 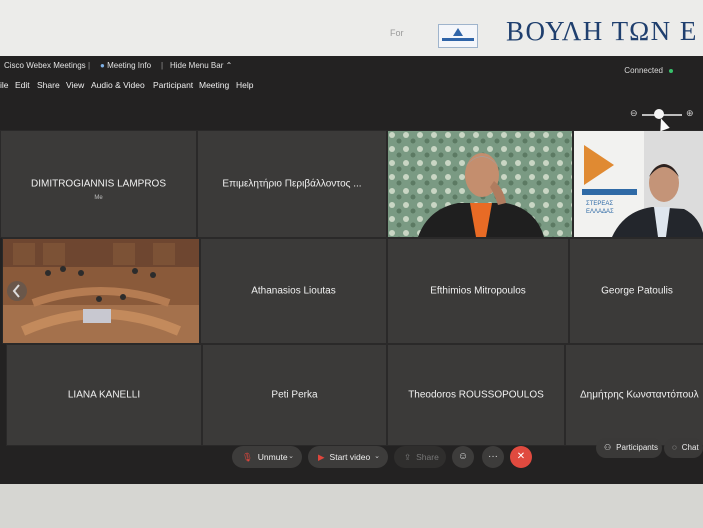 What do you see at coordinates (634, 113) in the screenshot?
I see `zoom-out-icon: ⊖` at bounding box center [634, 113].